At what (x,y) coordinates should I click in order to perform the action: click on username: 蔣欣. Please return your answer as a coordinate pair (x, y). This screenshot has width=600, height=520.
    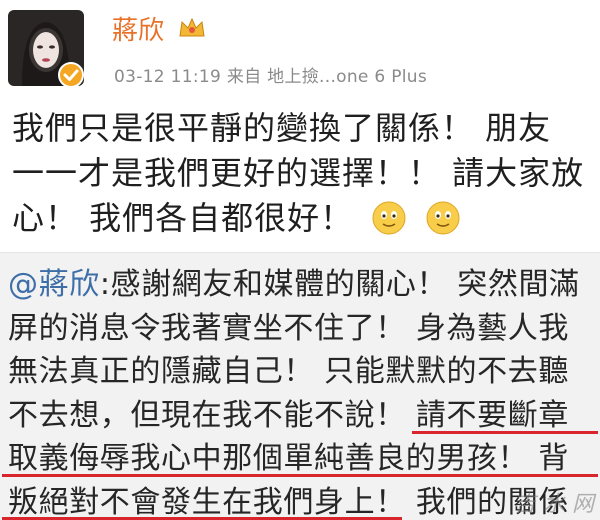
    Looking at the image, I should click on (138, 28).